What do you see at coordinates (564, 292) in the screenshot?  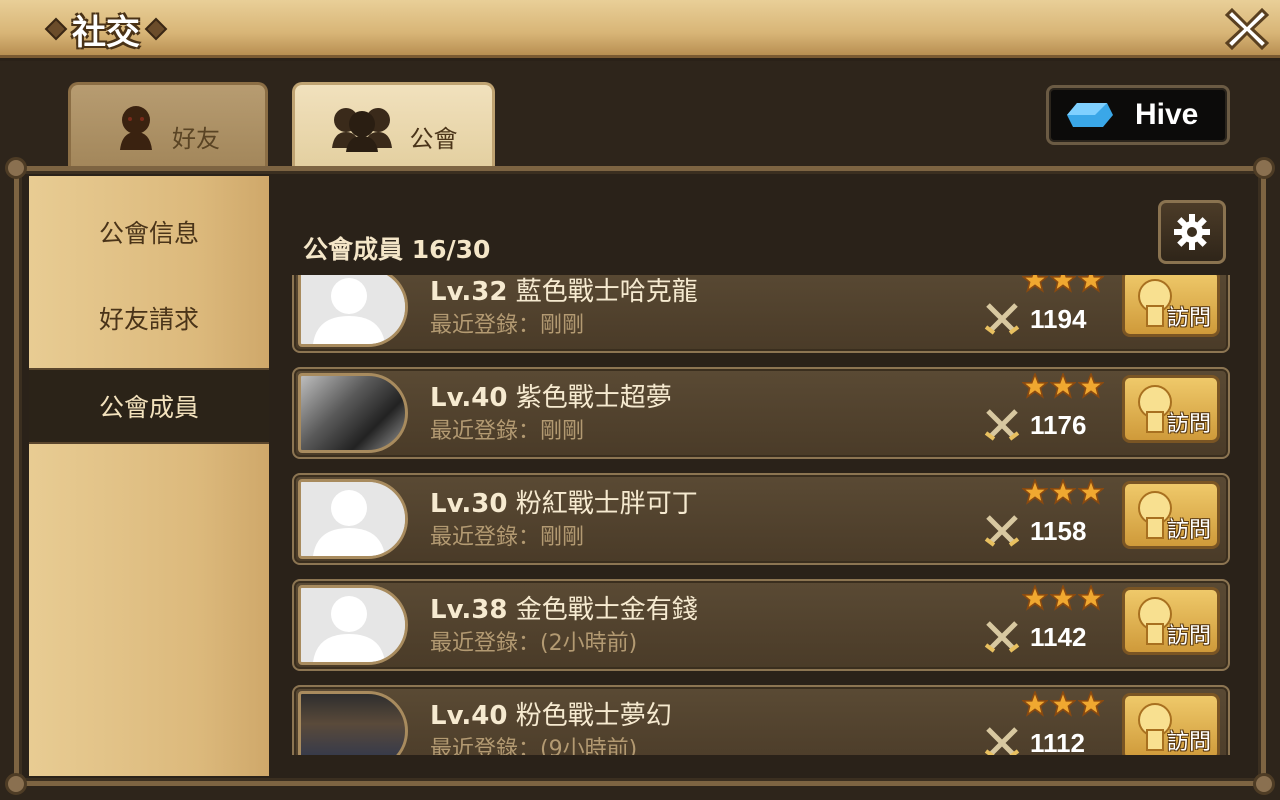 I see `member-name: Lv.32 藍色戰士哈克龍` at bounding box center [564, 292].